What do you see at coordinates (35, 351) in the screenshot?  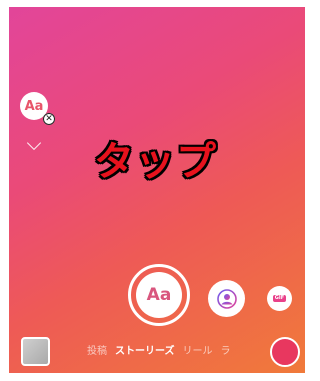 I see `gallery-thumbnail` at bounding box center [35, 351].